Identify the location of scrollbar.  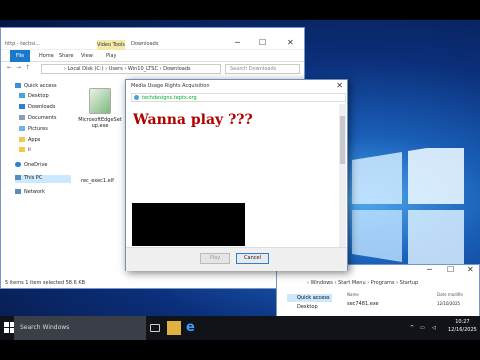
(342, 175).